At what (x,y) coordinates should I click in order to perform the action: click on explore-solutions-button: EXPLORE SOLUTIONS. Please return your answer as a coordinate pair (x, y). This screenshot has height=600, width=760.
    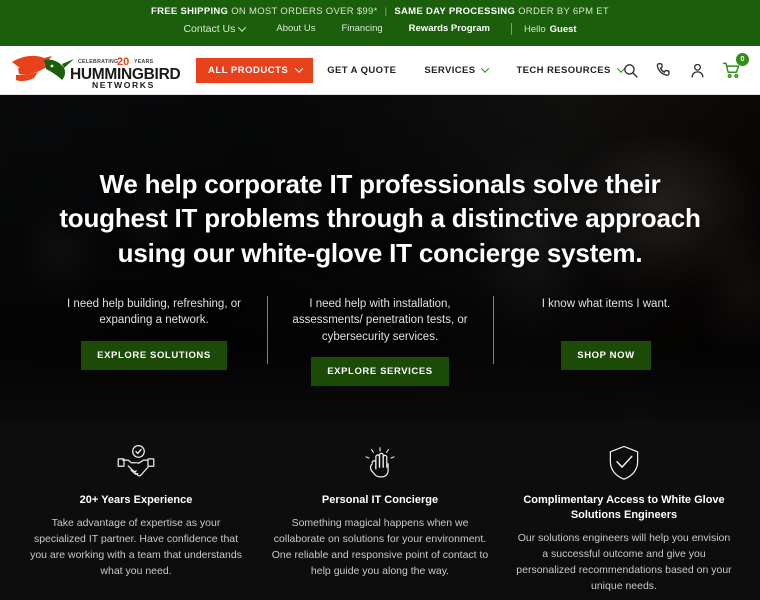
    Looking at the image, I should click on (154, 355).